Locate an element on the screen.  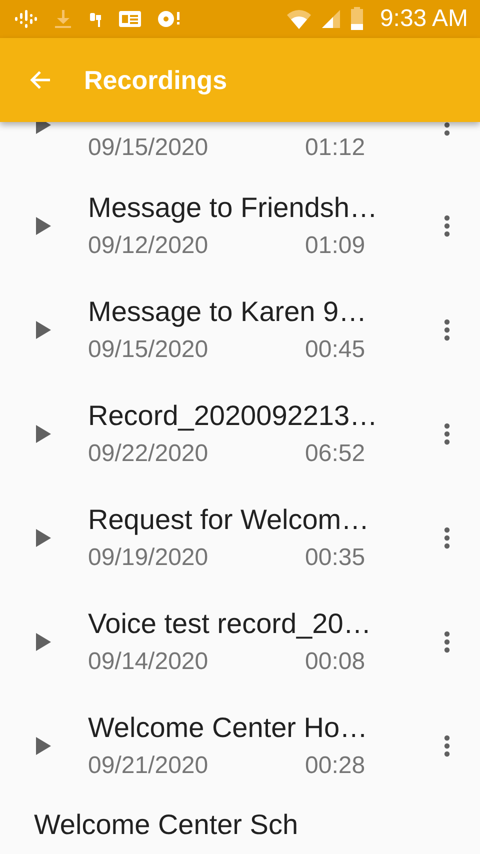
recording-title: Welcome Center Sch is located at coordinates (194, 825).